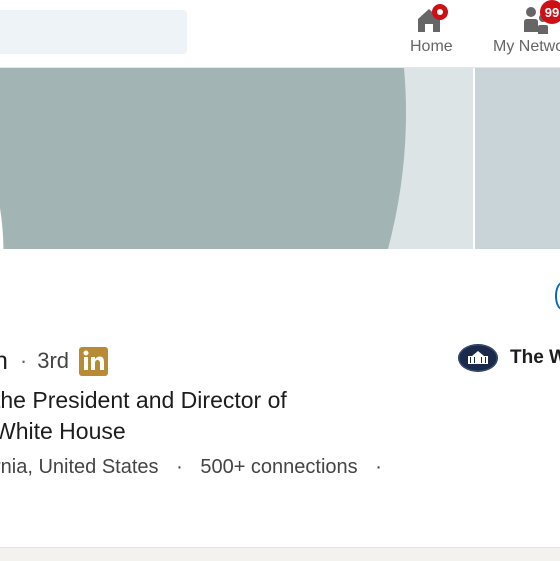 This screenshot has height=561, width=560. What do you see at coordinates (433, 18) in the screenshot?
I see `home-icon` at bounding box center [433, 18].